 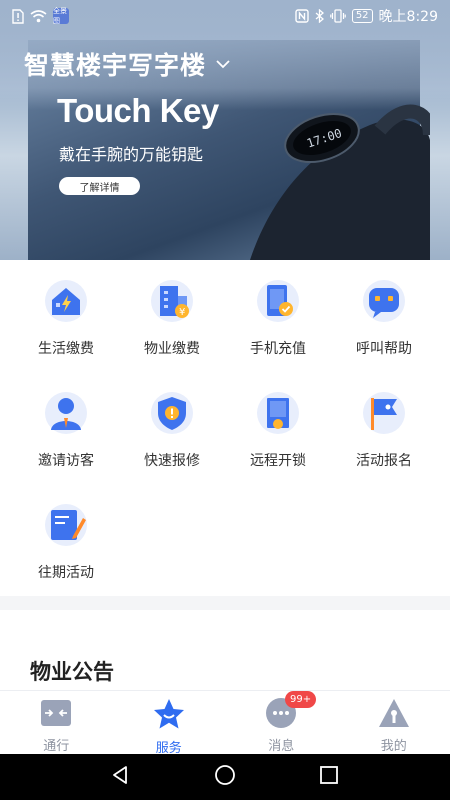 I want to click on service-property-payment: ¥ 物业缴费, so click(x=172, y=316).